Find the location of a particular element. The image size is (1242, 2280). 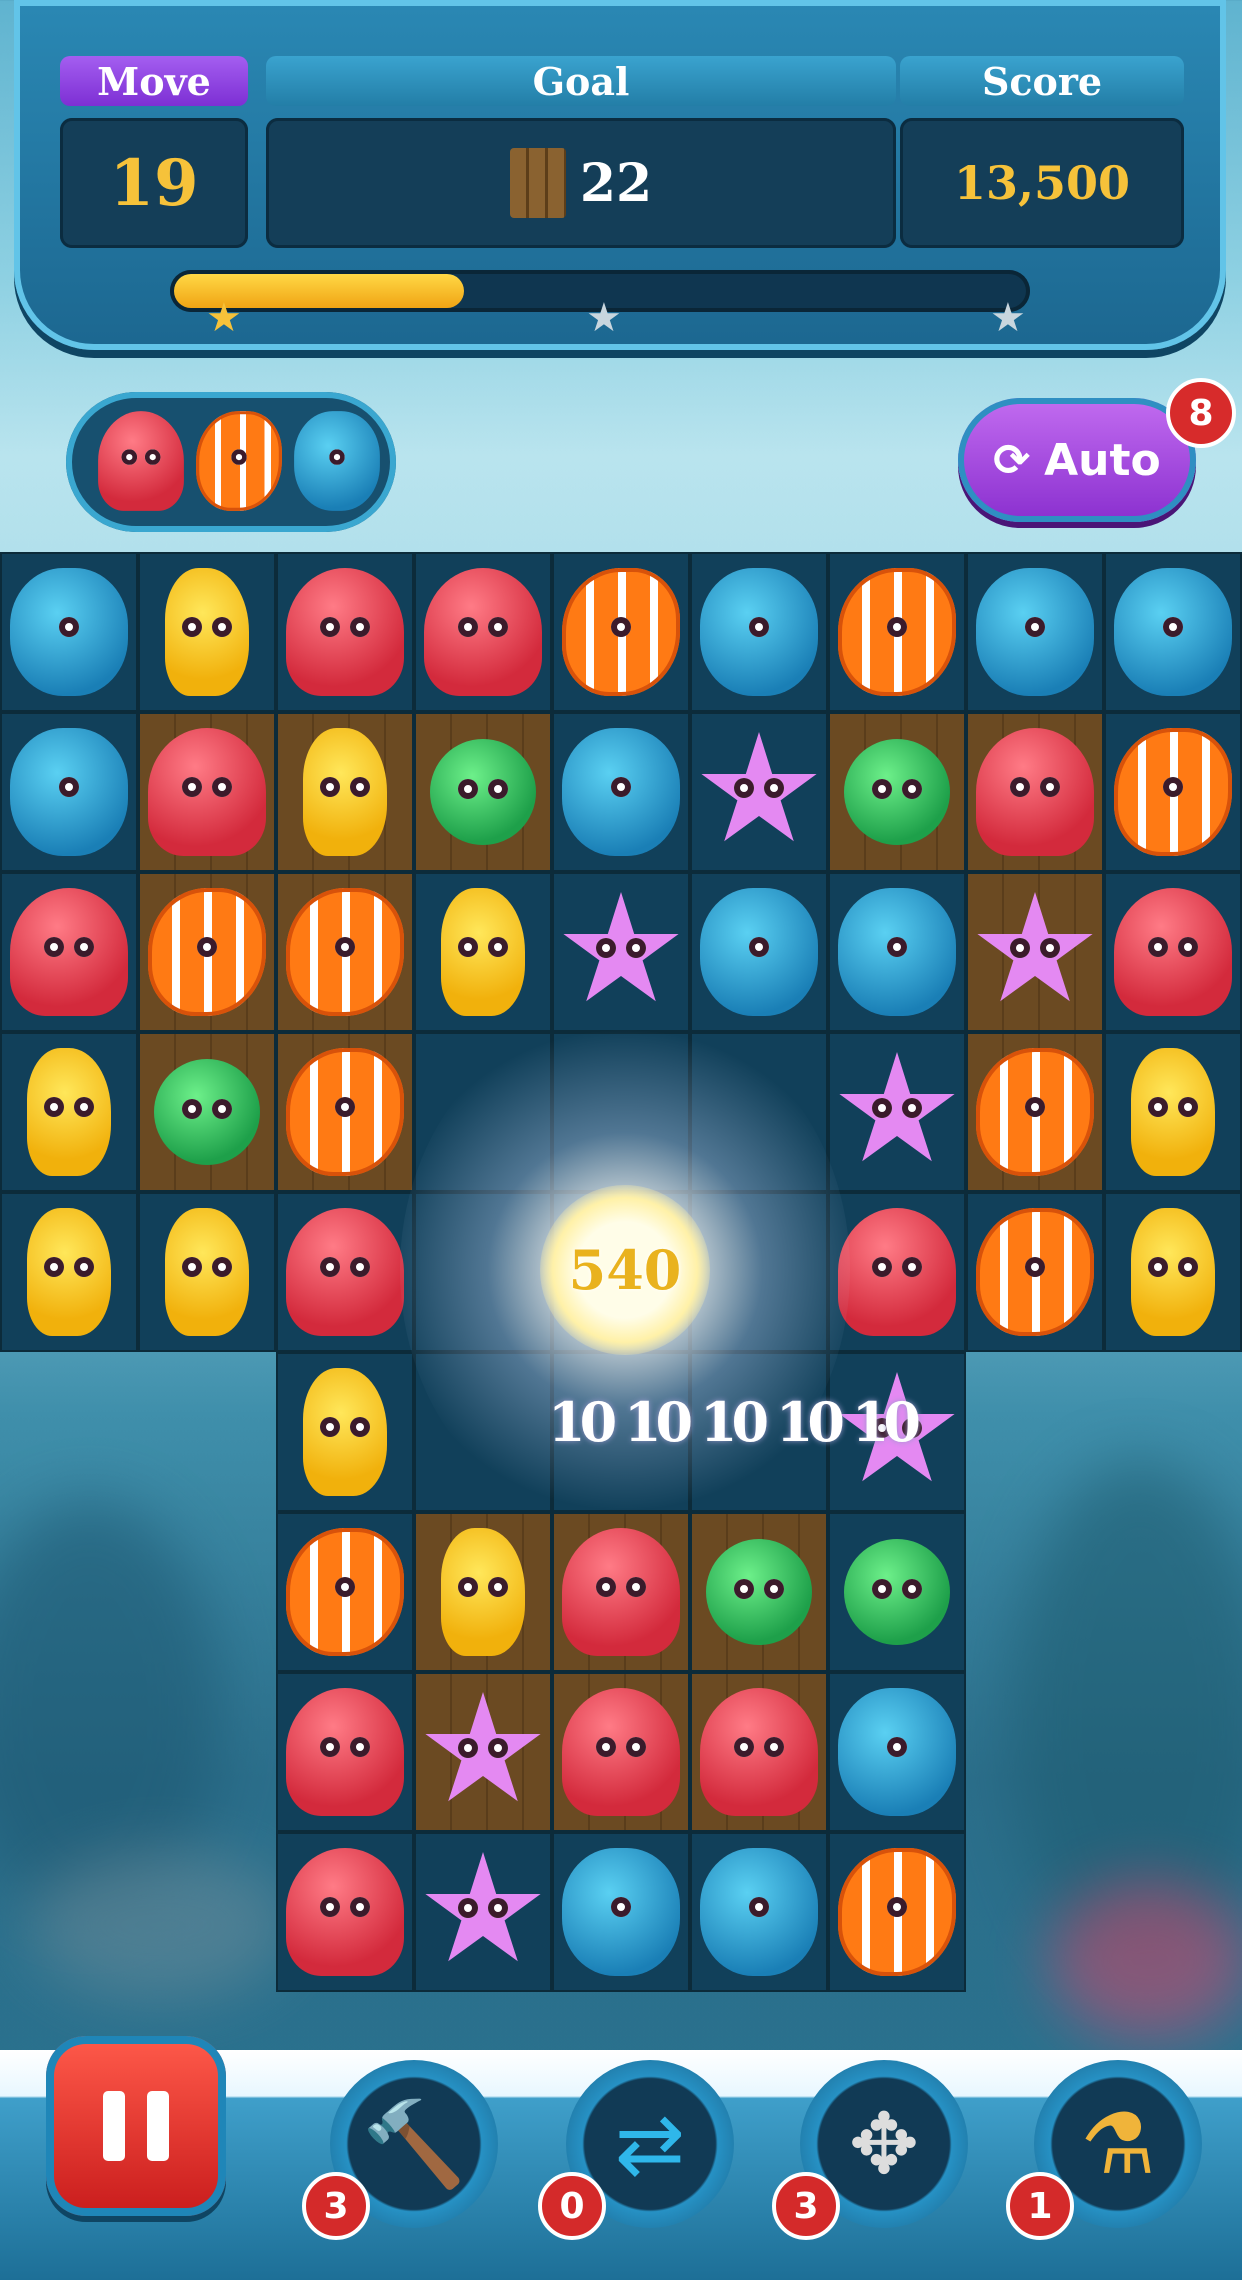

octopus-piece is located at coordinates (621, 1752).